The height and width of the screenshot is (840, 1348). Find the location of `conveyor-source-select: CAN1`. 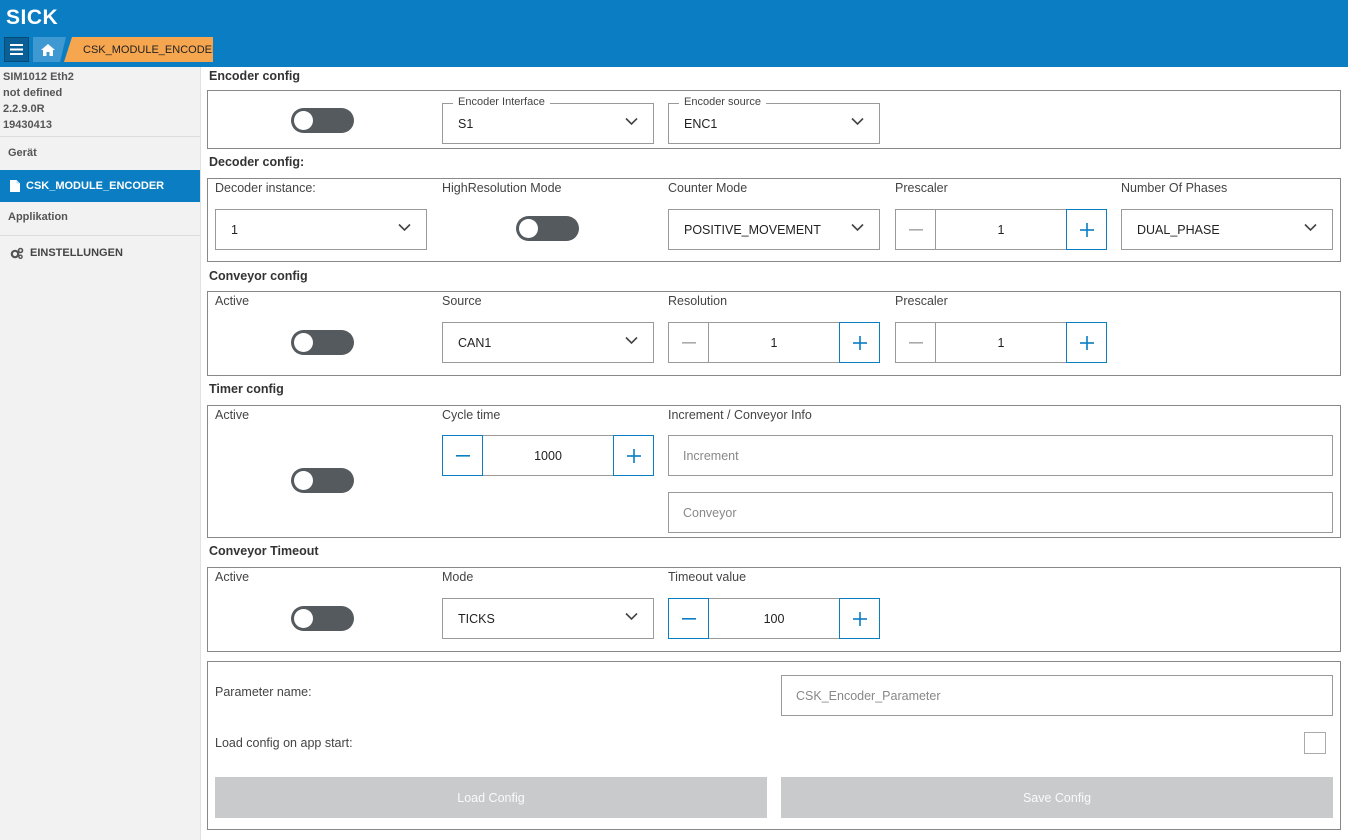

conveyor-source-select: CAN1 is located at coordinates (548, 342).